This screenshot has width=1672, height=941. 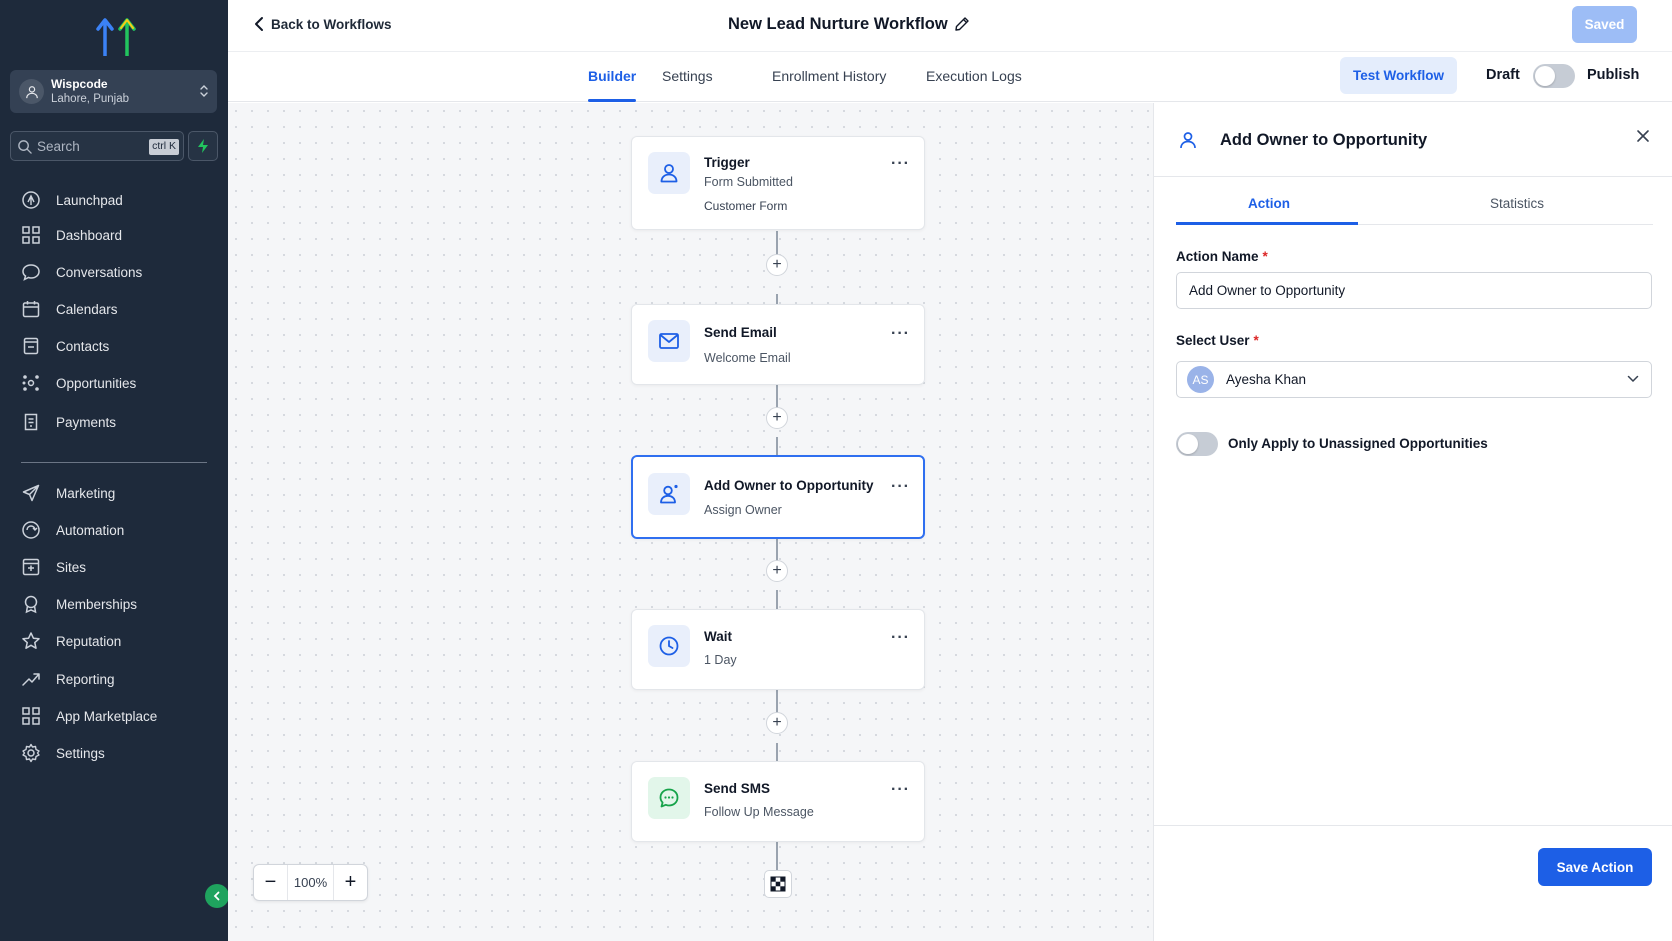 I want to click on star-icon, so click(x=31, y=641).